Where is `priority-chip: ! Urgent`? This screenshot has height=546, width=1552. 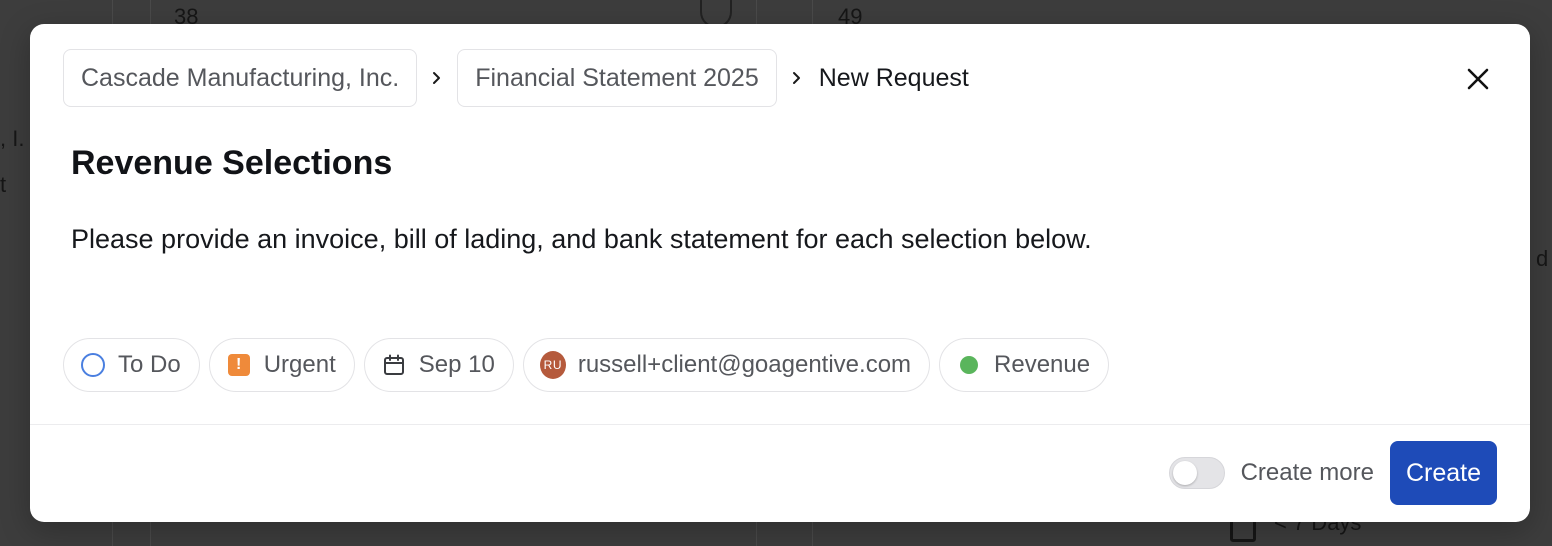 priority-chip: ! Urgent is located at coordinates (281, 365).